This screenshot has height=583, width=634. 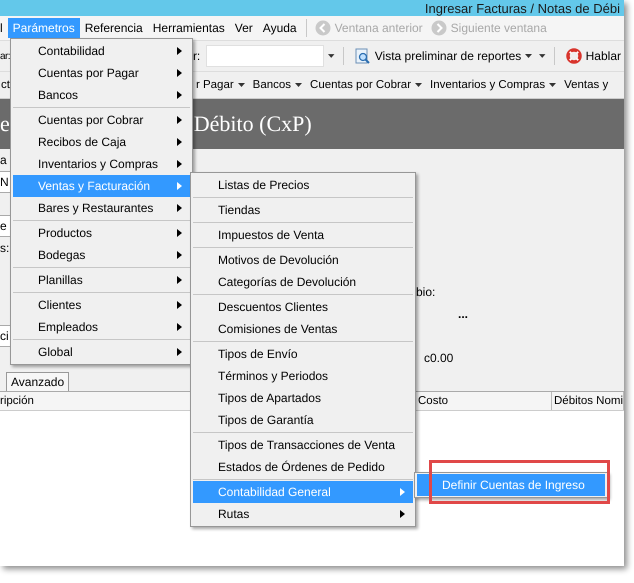 What do you see at coordinates (38, 381) in the screenshot?
I see `tab: Avanzado` at bounding box center [38, 381].